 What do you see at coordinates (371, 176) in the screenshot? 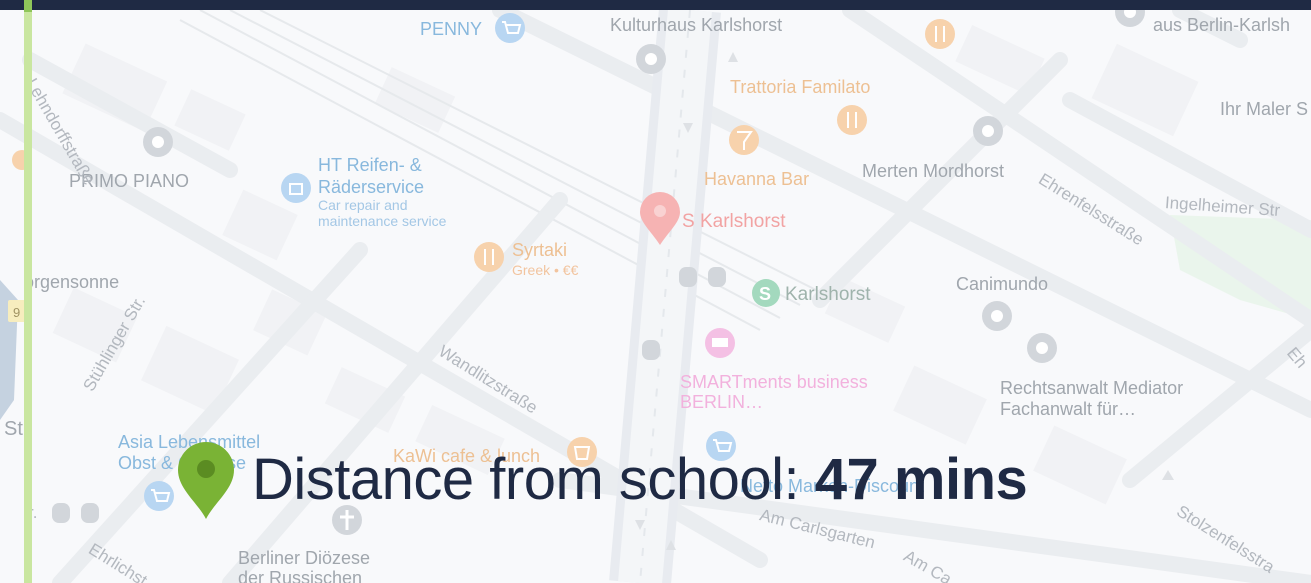
I see `poi-label-ht-reifen: HT Reifen- & Räderservice` at bounding box center [371, 176].